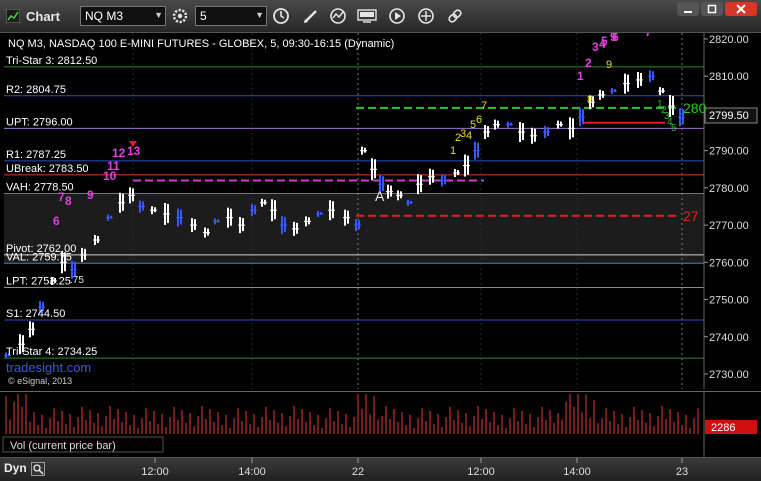  What do you see at coordinates (729, 226) in the screenshot?
I see `price-tick-label: 2770.00` at bounding box center [729, 226].